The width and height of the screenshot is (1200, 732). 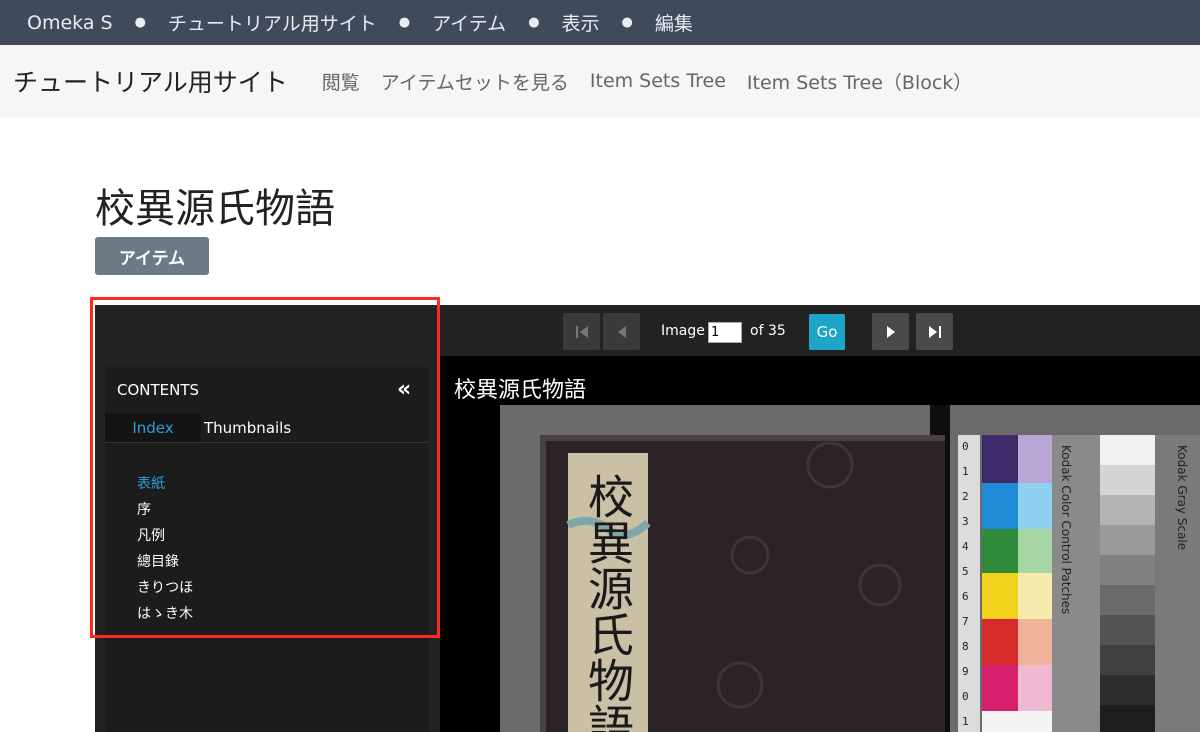 What do you see at coordinates (265, 467) in the screenshot?
I see `highlight-annotation-box` at bounding box center [265, 467].